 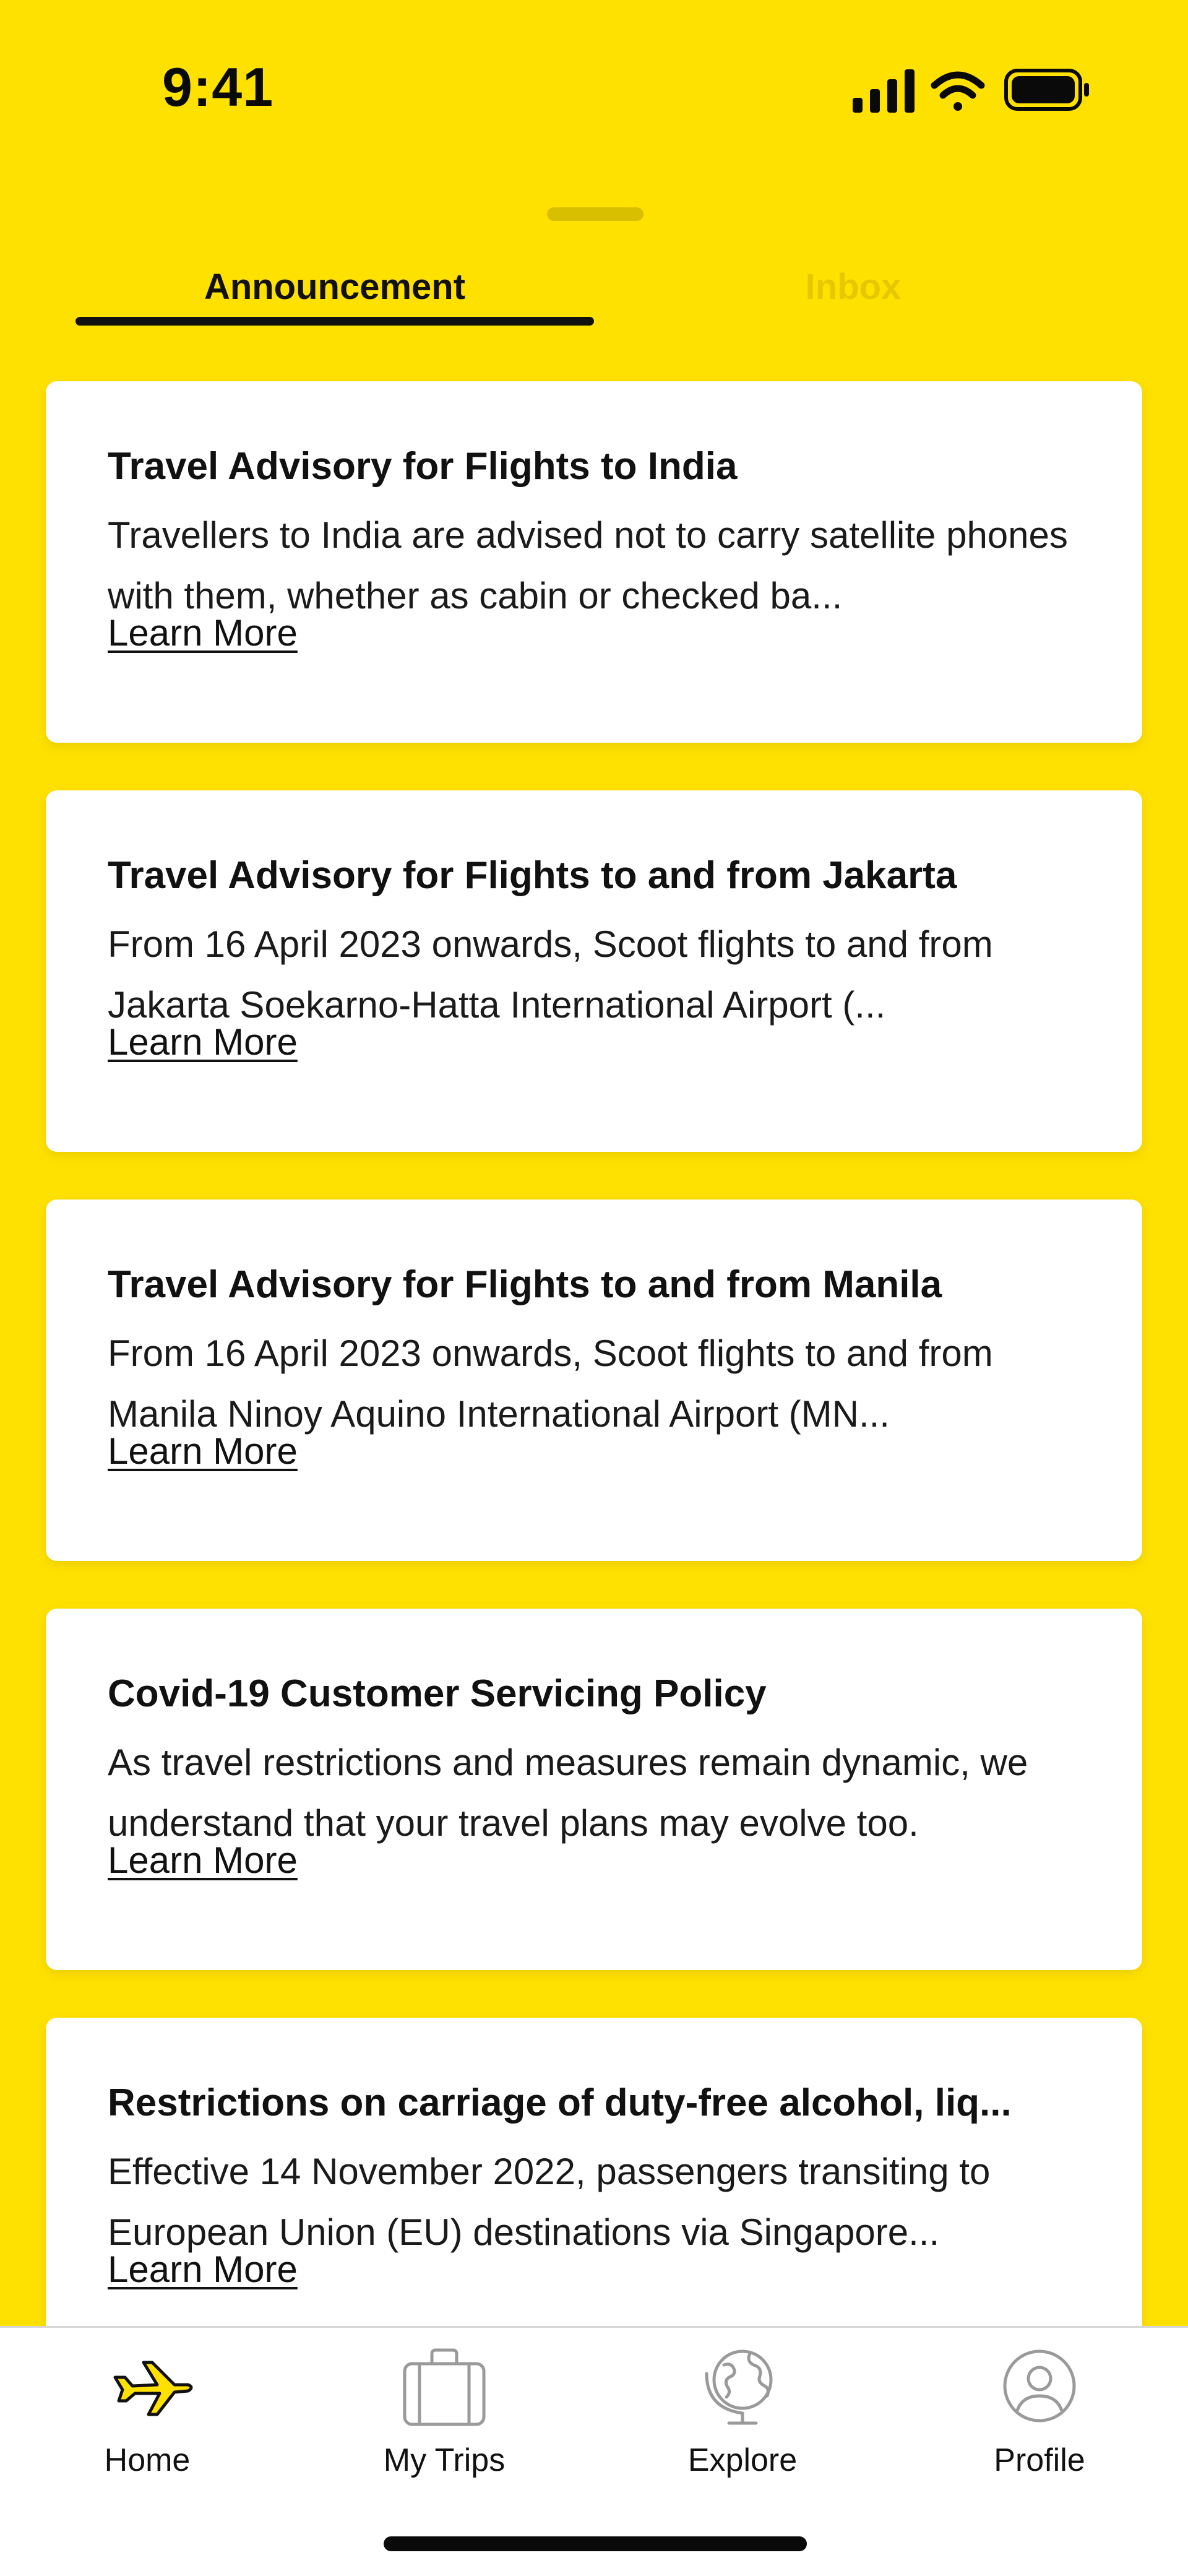 What do you see at coordinates (1039, 2386) in the screenshot?
I see `user-icon` at bounding box center [1039, 2386].